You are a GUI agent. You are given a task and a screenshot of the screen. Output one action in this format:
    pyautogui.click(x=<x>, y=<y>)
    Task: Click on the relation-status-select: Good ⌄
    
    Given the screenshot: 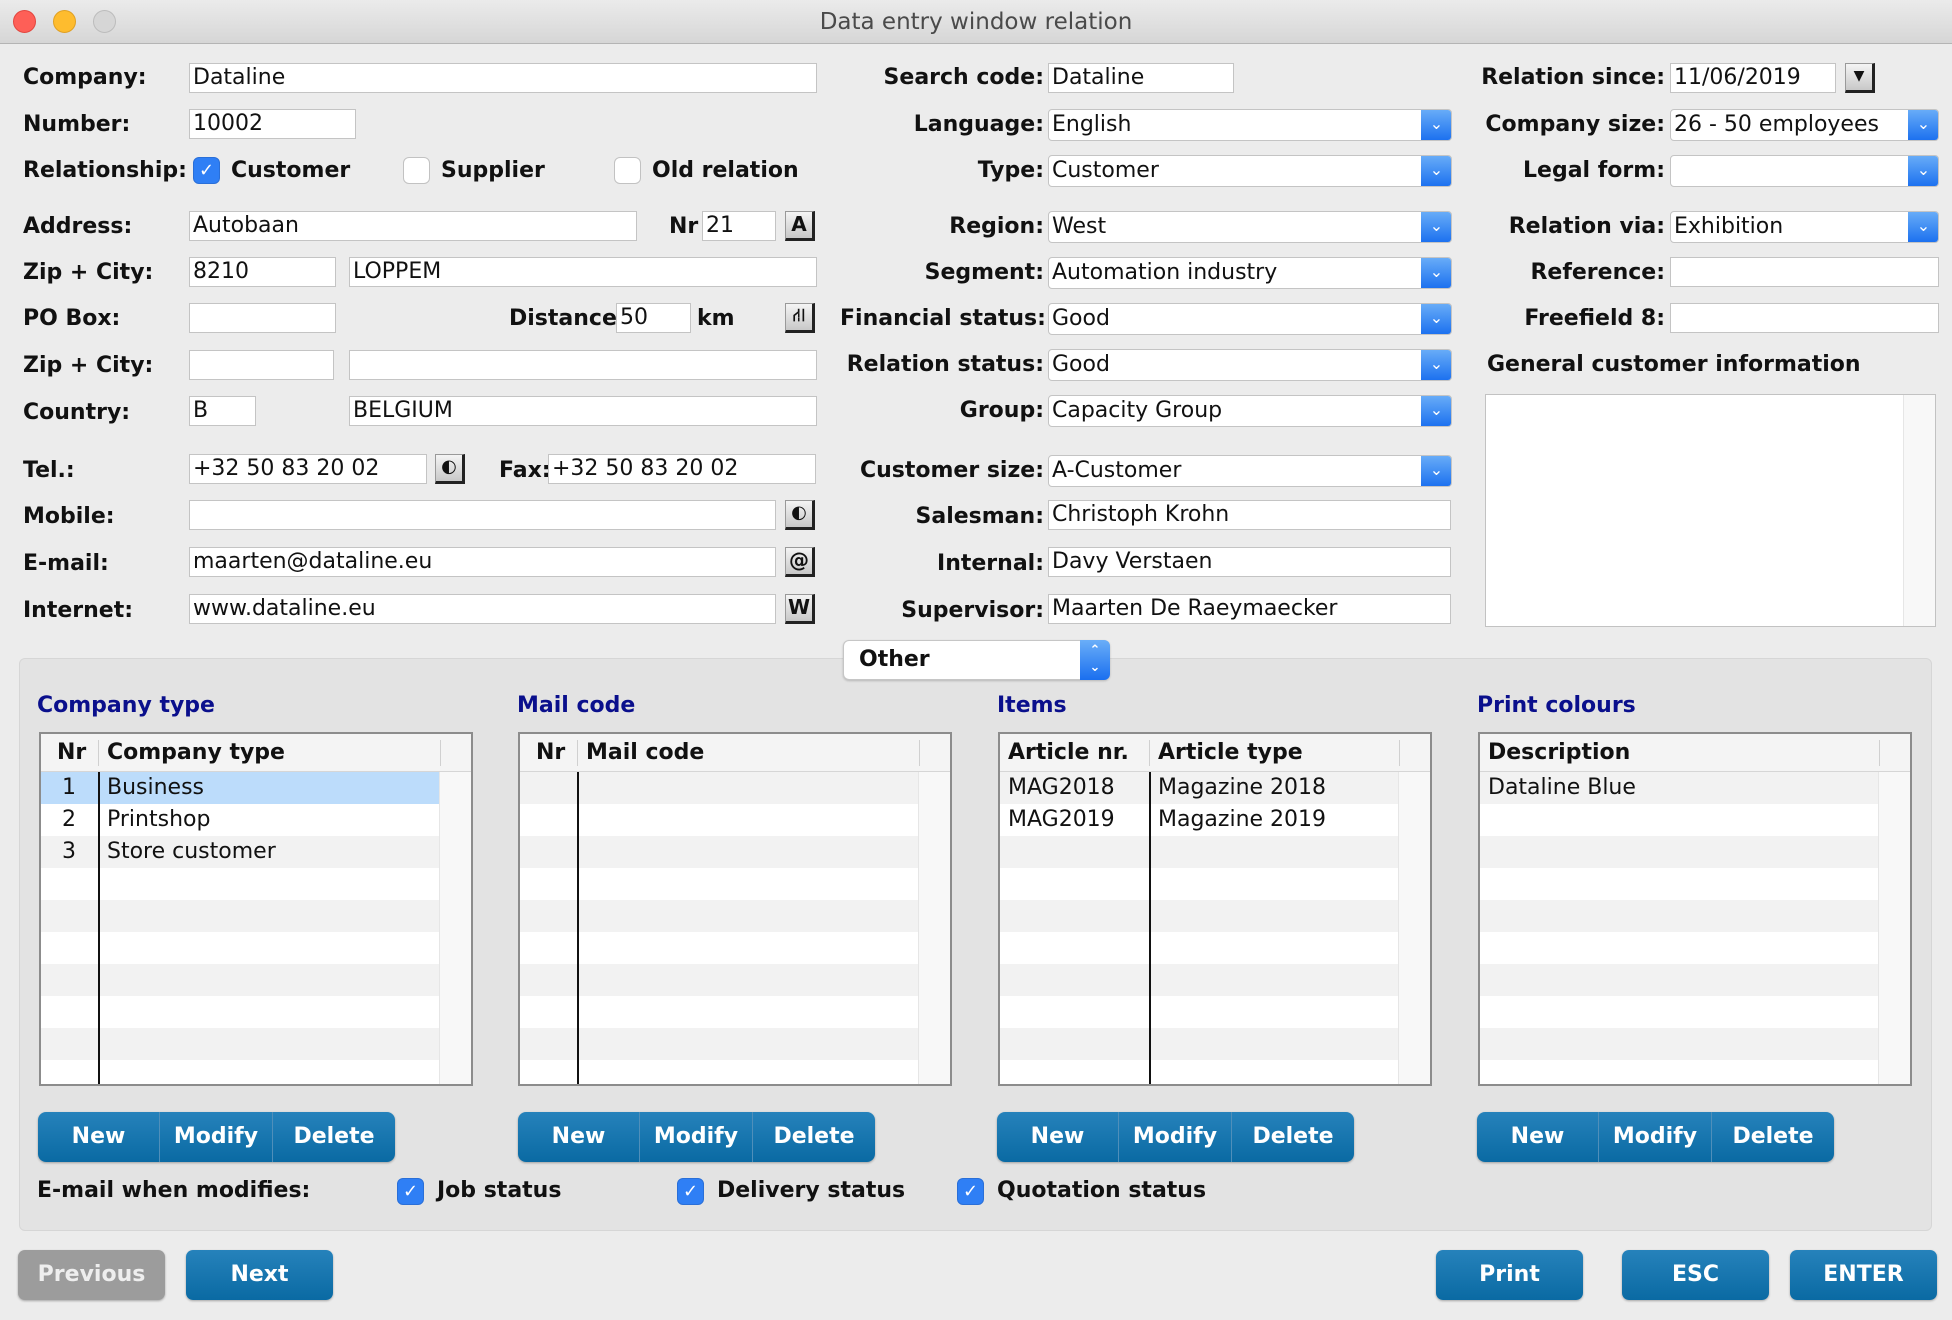 What is the action you would take?
    pyautogui.click(x=1250, y=365)
    